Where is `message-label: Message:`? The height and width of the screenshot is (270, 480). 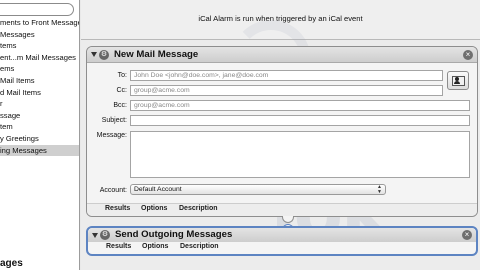 message-label: Message: is located at coordinates (111, 135).